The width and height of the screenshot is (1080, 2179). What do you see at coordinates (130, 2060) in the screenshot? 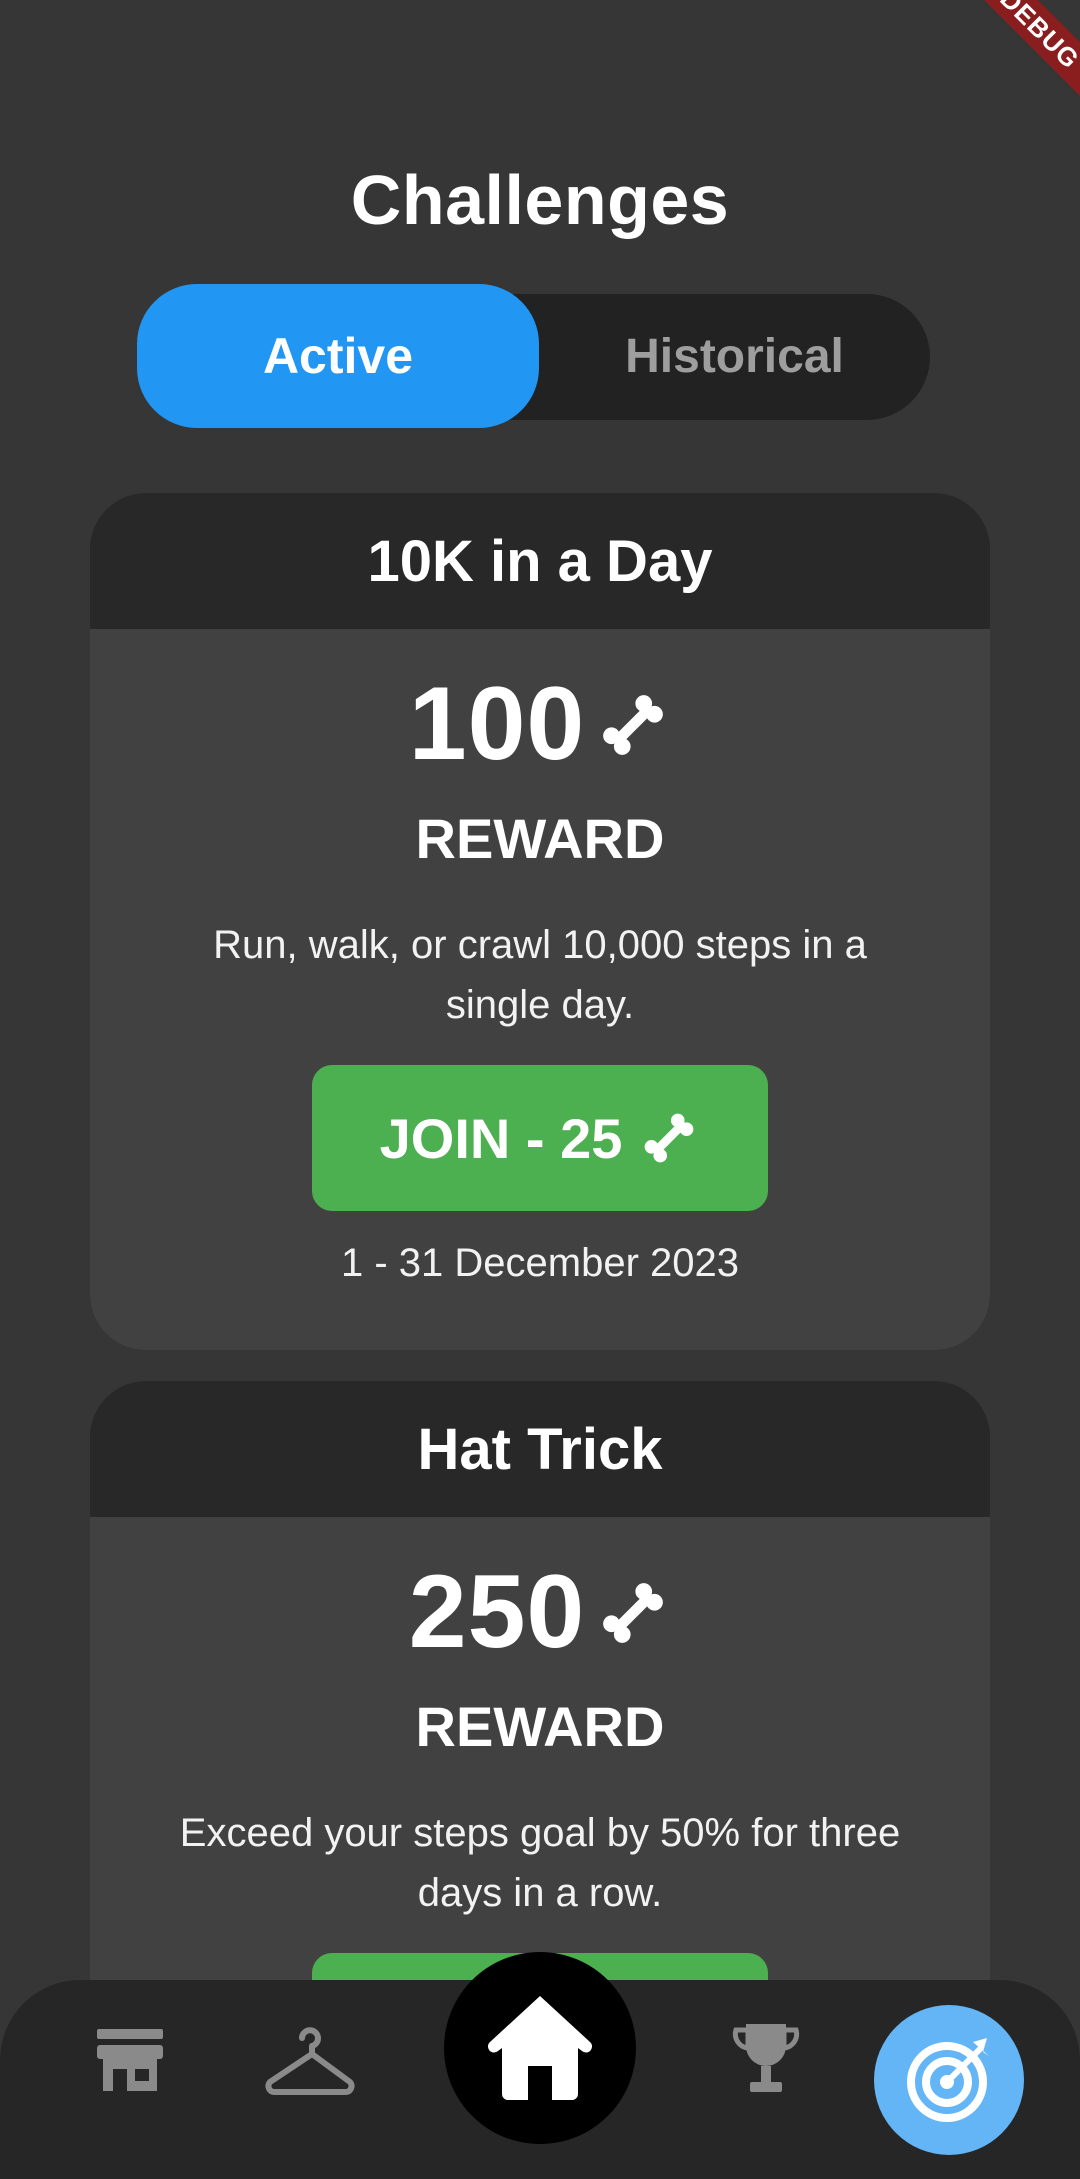
I see `store-icon` at bounding box center [130, 2060].